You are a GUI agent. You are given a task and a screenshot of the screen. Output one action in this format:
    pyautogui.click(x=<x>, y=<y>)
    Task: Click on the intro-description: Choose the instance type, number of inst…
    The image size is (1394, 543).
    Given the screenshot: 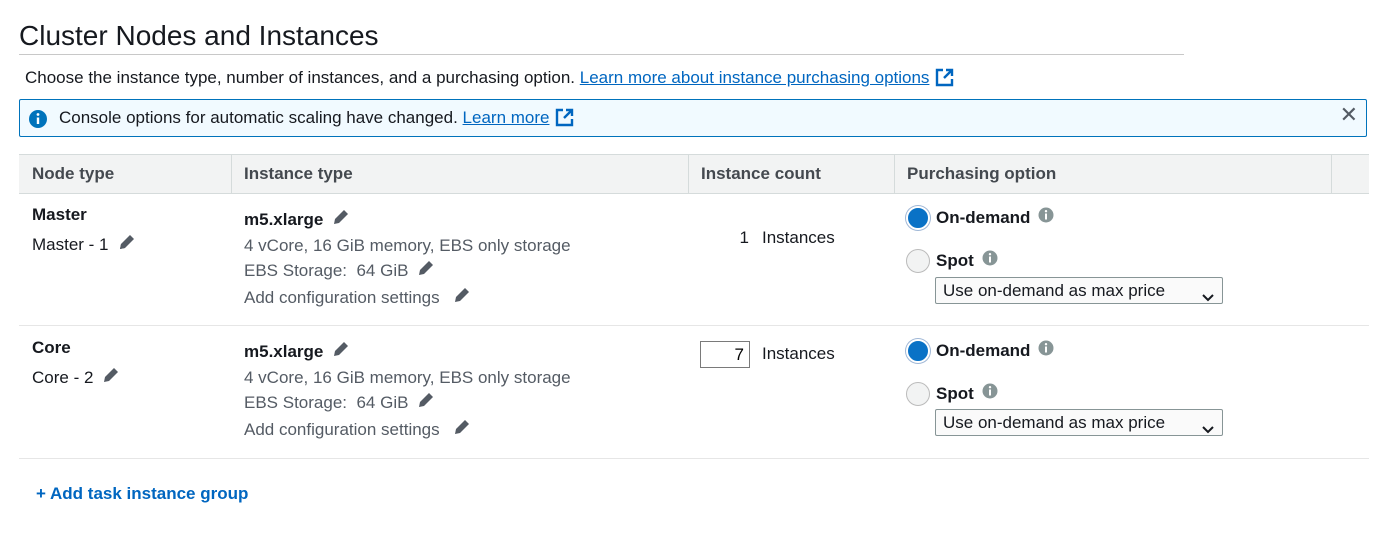 What is the action you would take?
    pyautogui.click(x=300, y=77)
    